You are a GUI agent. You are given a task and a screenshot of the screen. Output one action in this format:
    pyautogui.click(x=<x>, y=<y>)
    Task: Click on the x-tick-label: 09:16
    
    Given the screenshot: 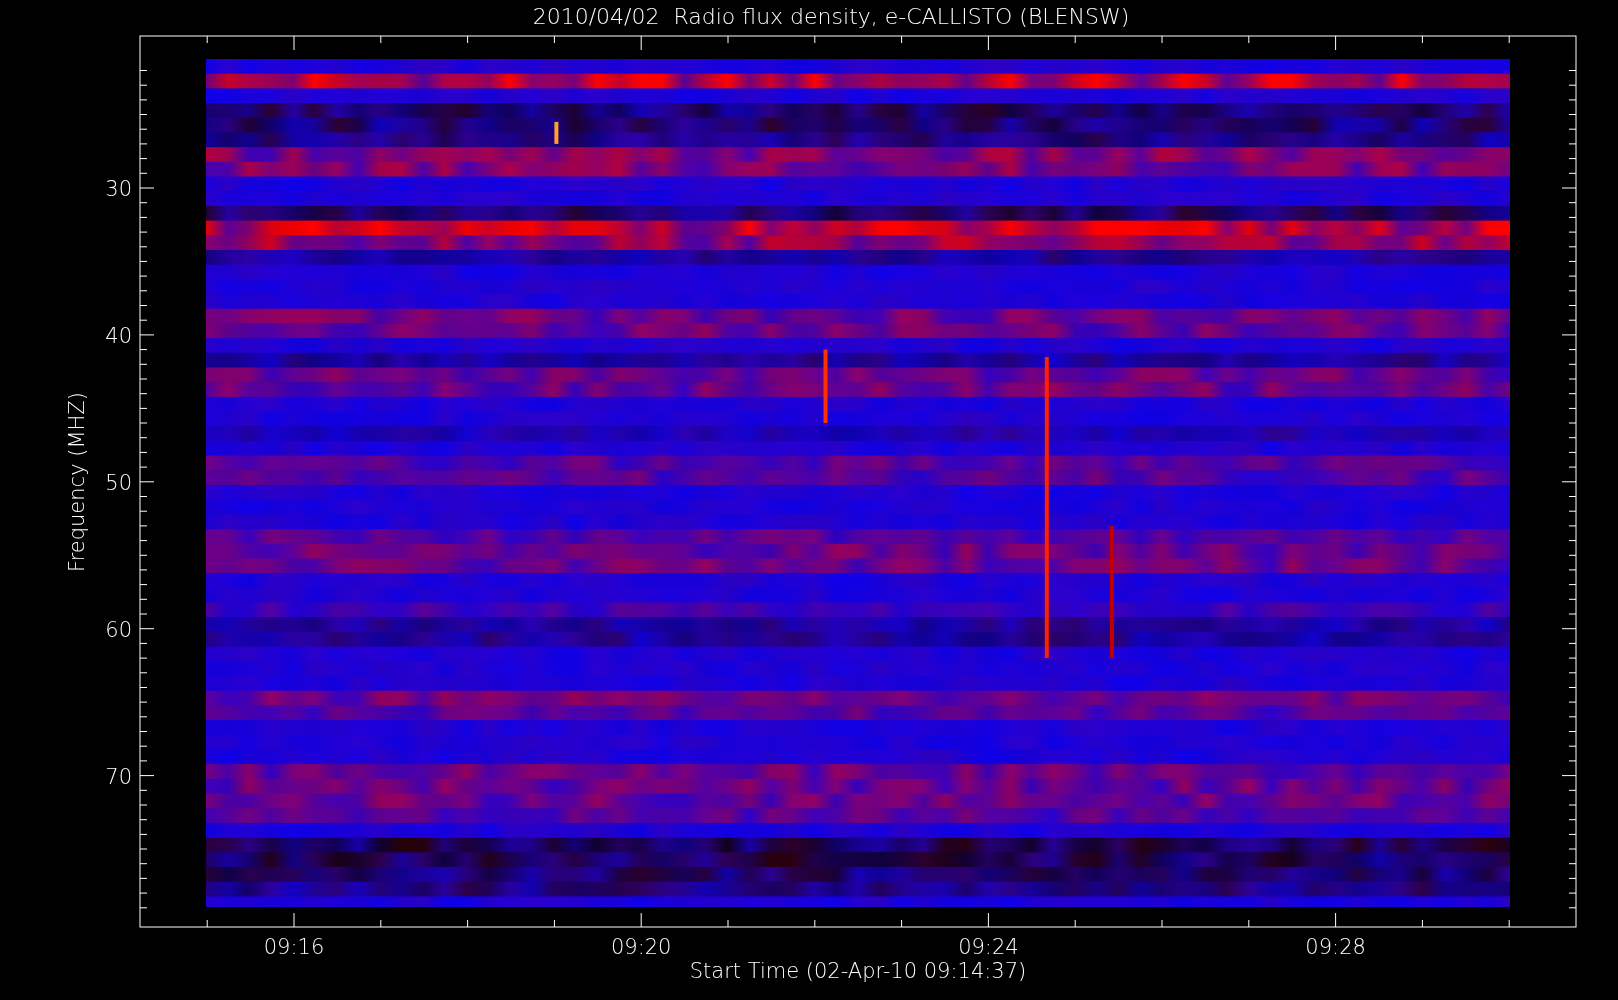 What is the action you would take?
    pyautogui.click(x=294, y=947)
    